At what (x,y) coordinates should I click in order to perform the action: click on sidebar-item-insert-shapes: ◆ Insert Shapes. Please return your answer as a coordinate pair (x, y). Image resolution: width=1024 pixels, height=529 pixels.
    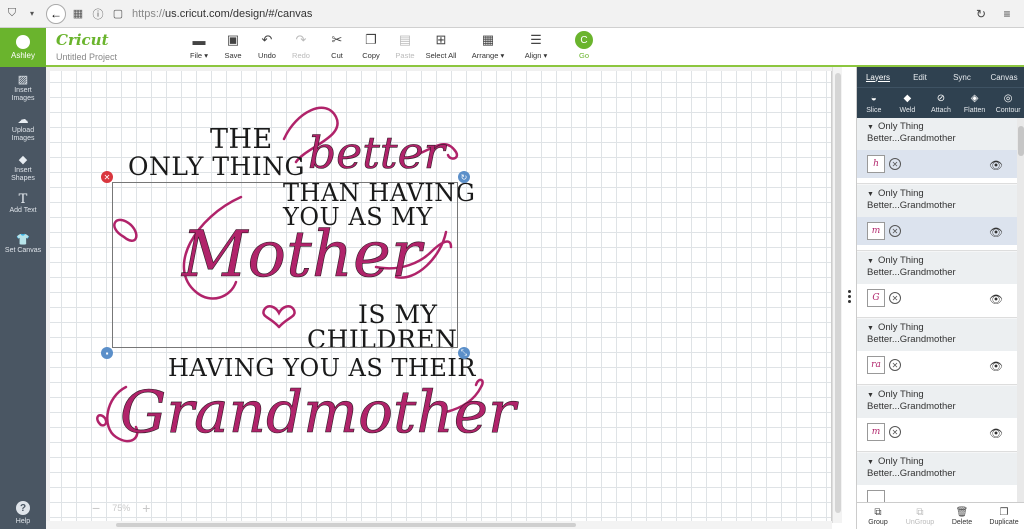
    Looking at the image, I should click on (23, 168).